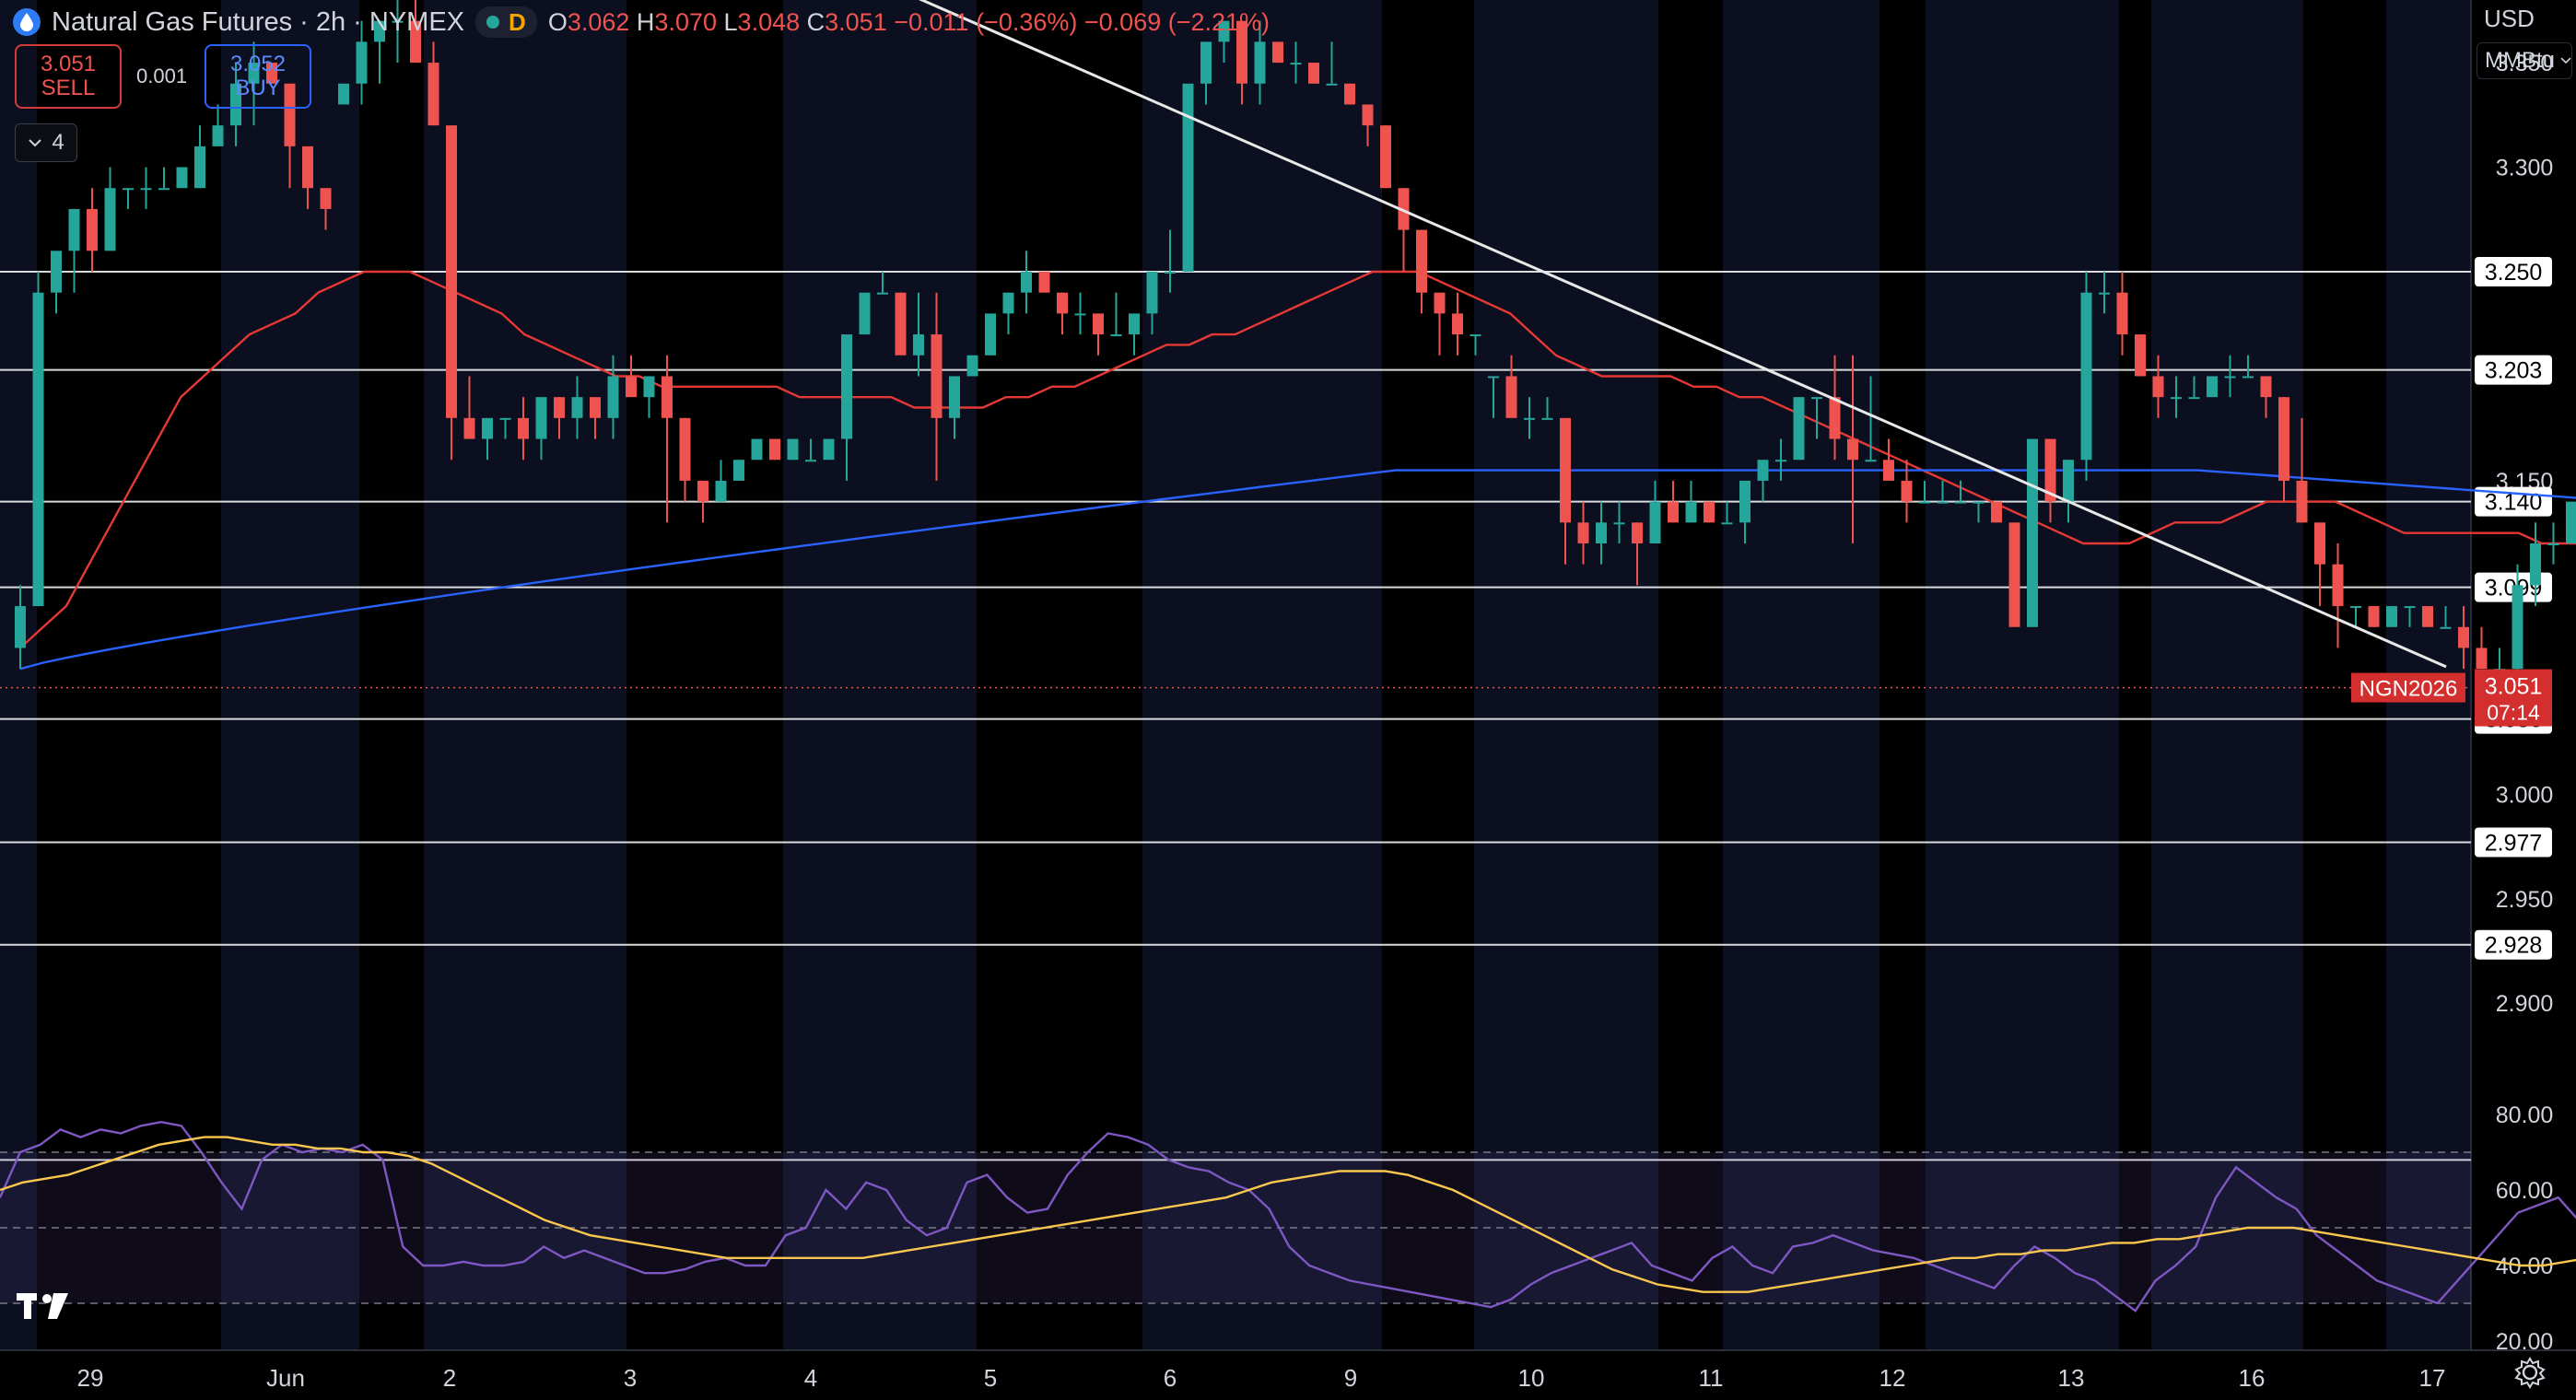 The width and height of the screenshot is (2576, 1400). What do you see at coordinates (2514, 273) in the screenshot?
I see `level-price-label: 3.250` at bounding box center [2514, 273].